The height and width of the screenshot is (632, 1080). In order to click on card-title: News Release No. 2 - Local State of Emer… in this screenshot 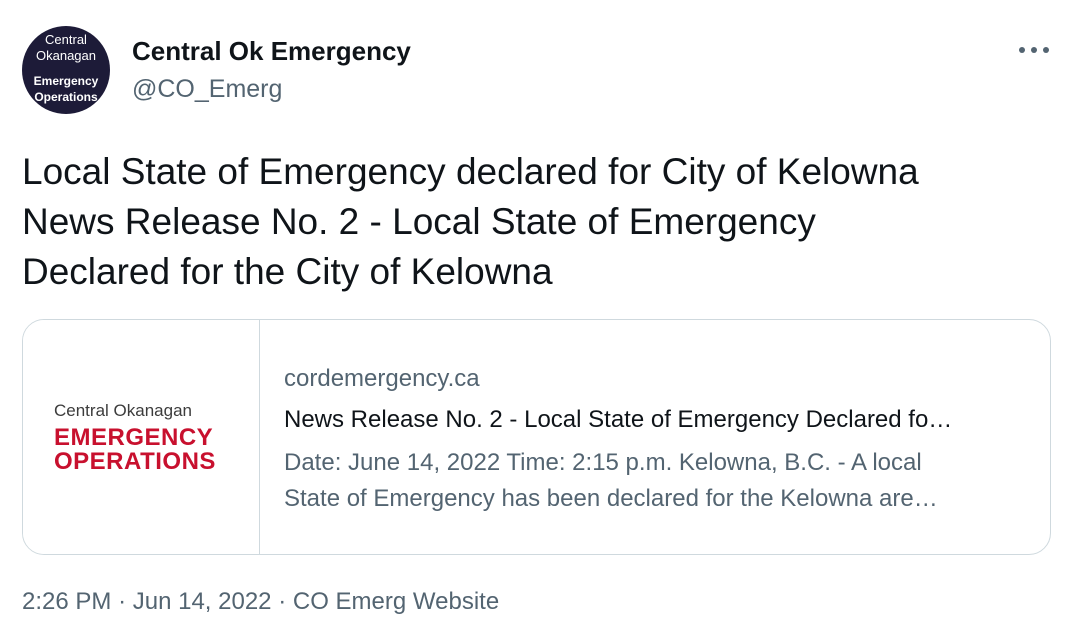, I will do `click(618, 419)`.